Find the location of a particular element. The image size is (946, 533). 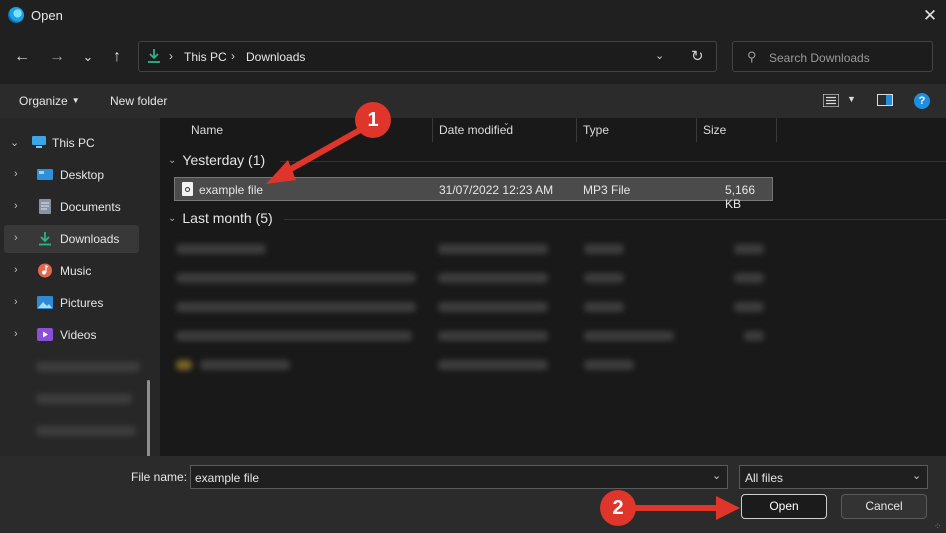

group-header-last-month: ⌄ Last month (5) is located at coordinates (220, 218).